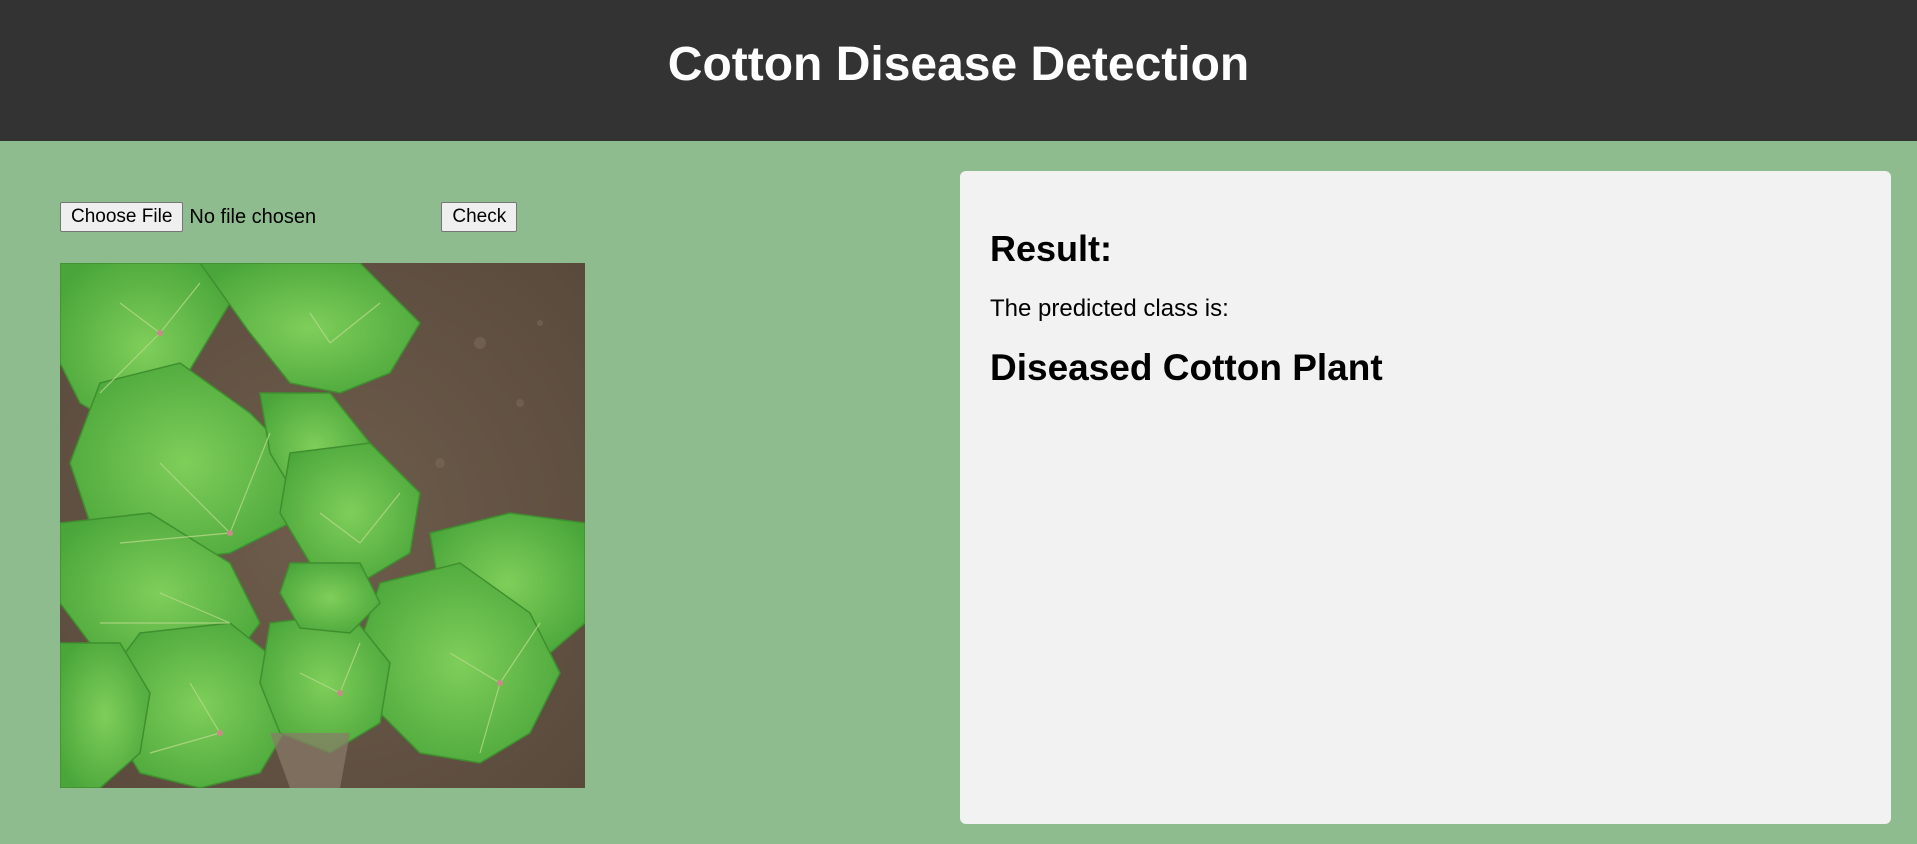  I want to click on result-label: The predicted class is:, so click(1109, 308).